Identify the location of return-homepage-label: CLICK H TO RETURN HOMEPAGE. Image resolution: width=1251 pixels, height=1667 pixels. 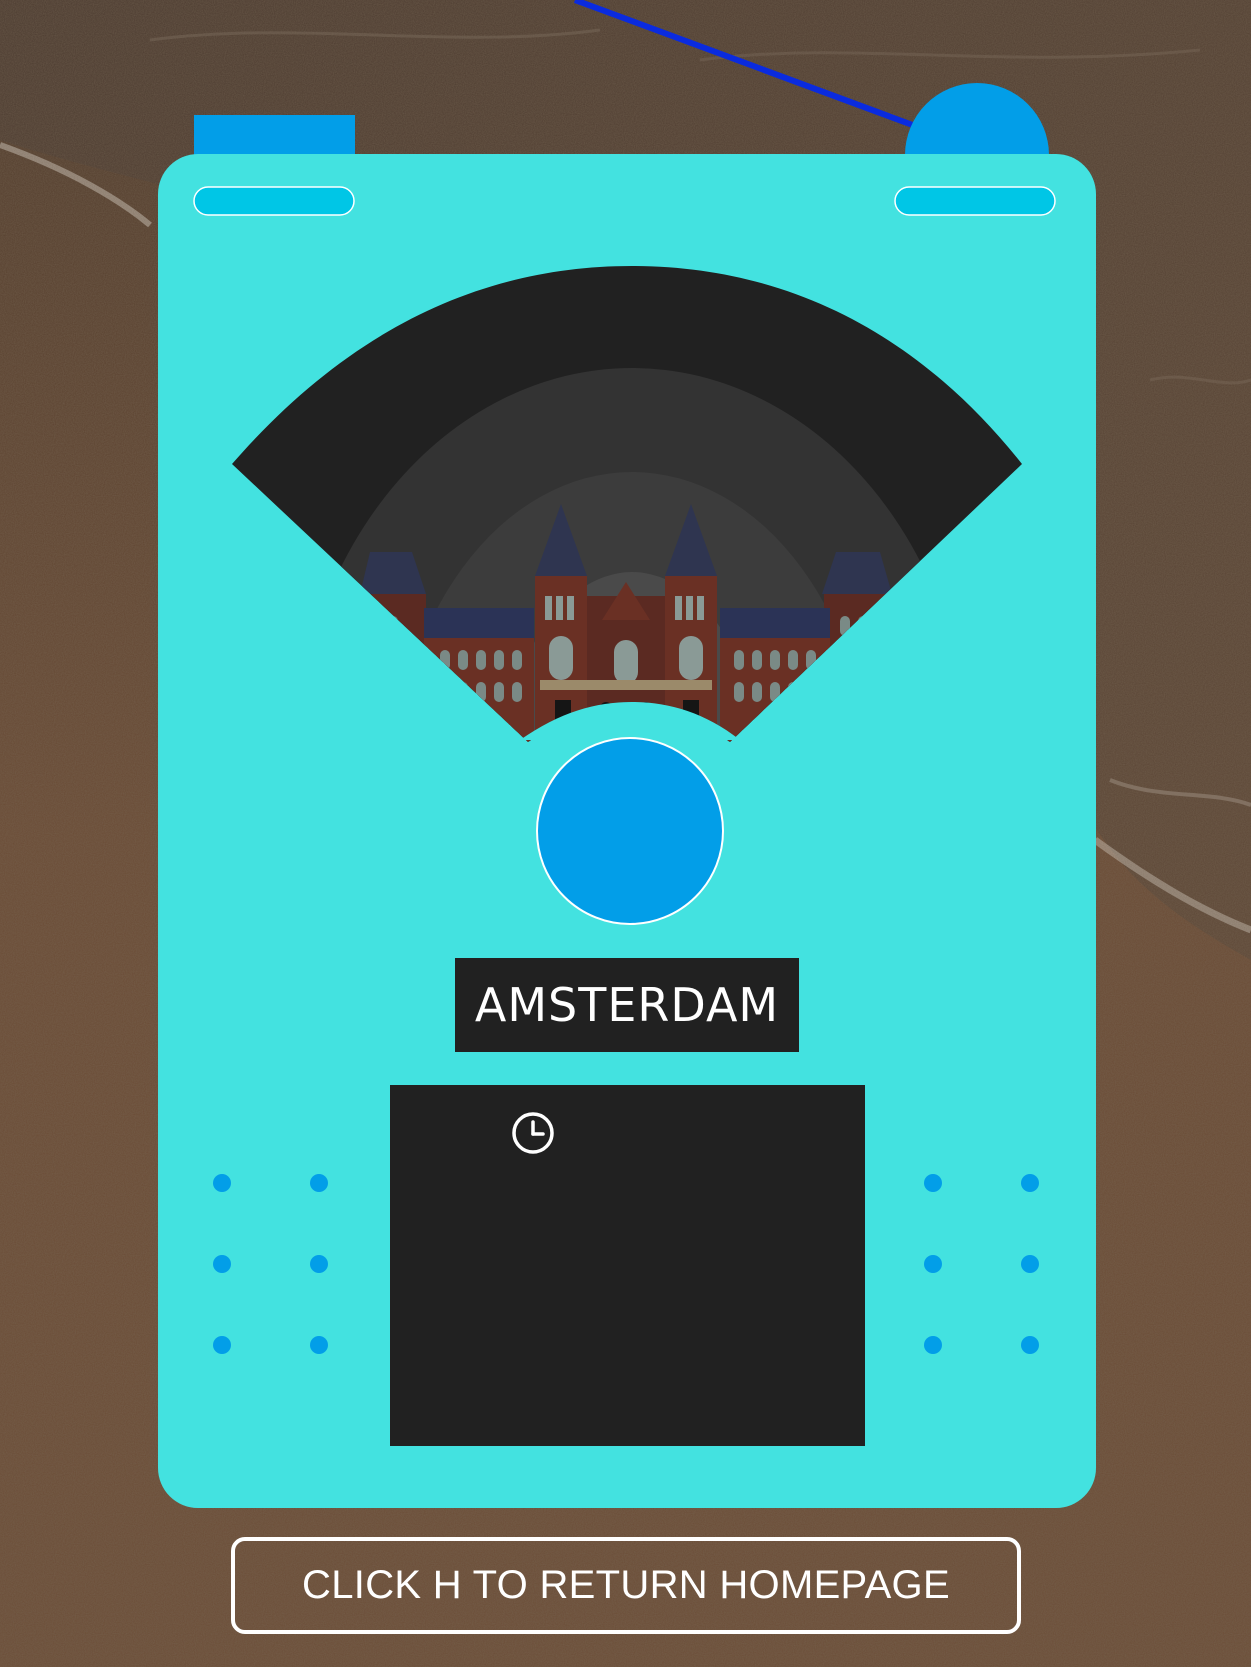
(626, 1585).